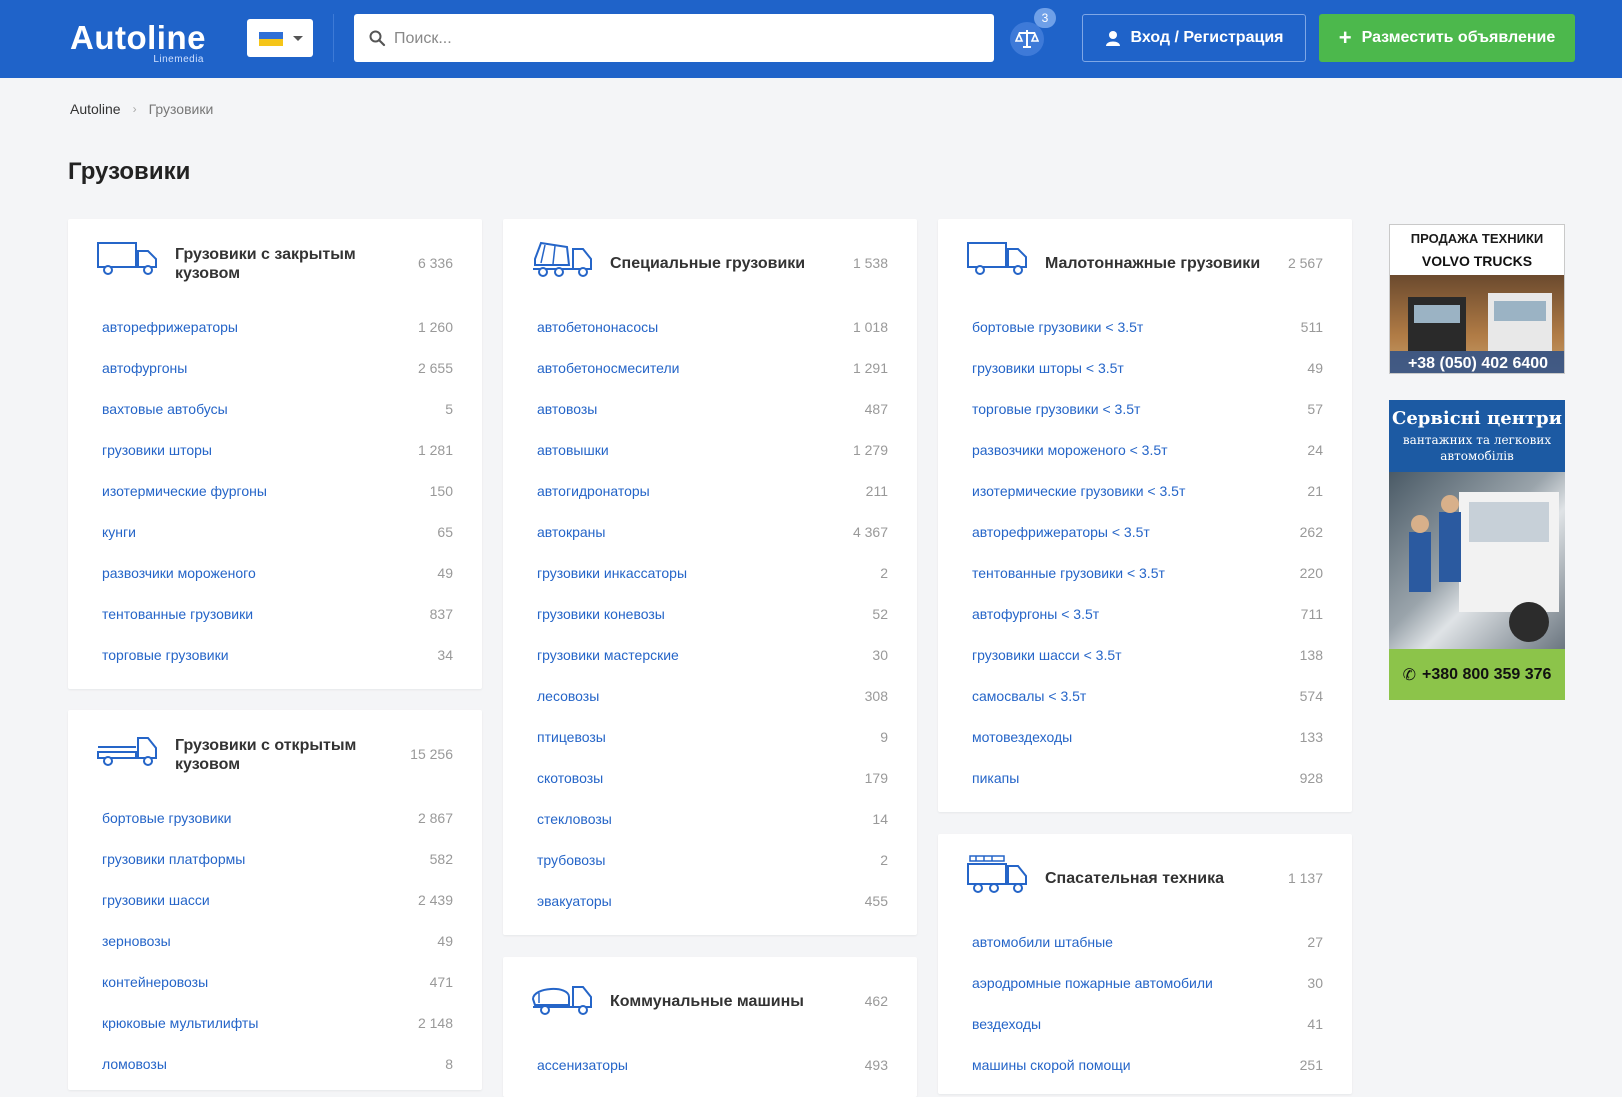 The image size is (1622, 1097). I want to click on subcategory-link: эвакуаторы, so click(574, 901).